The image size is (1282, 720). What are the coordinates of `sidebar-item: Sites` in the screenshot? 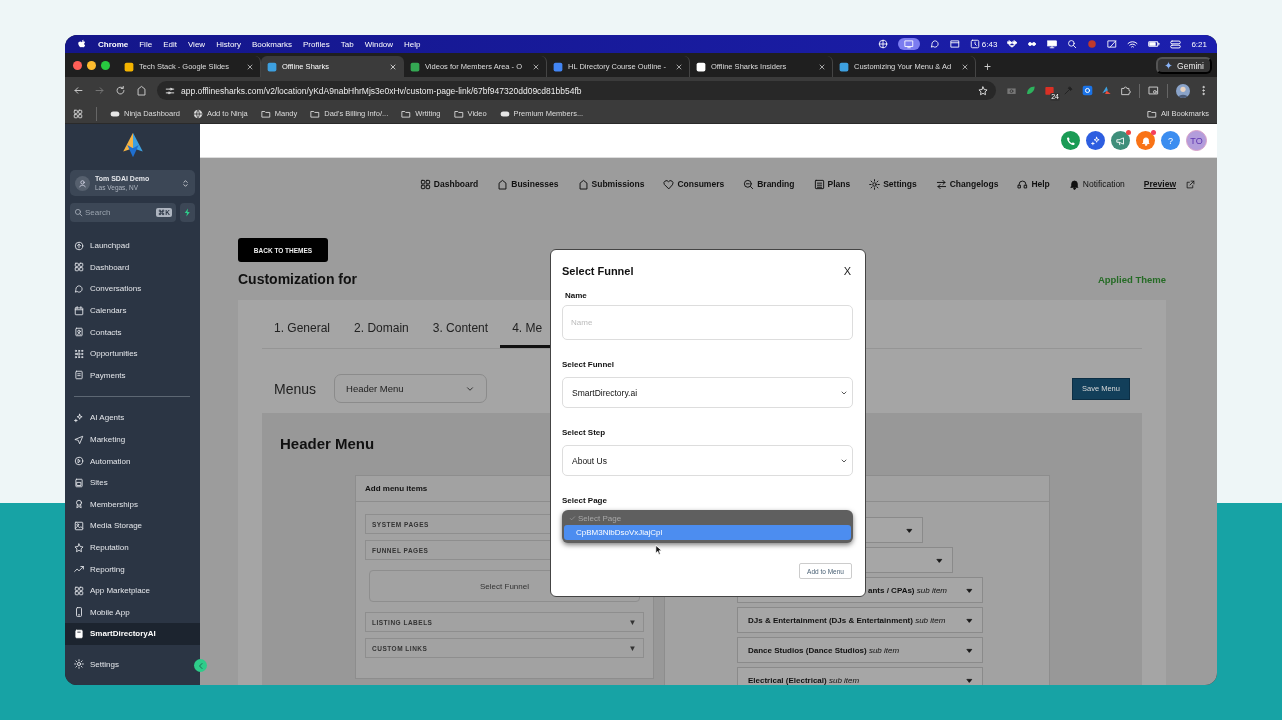 It's located at (132, 482).